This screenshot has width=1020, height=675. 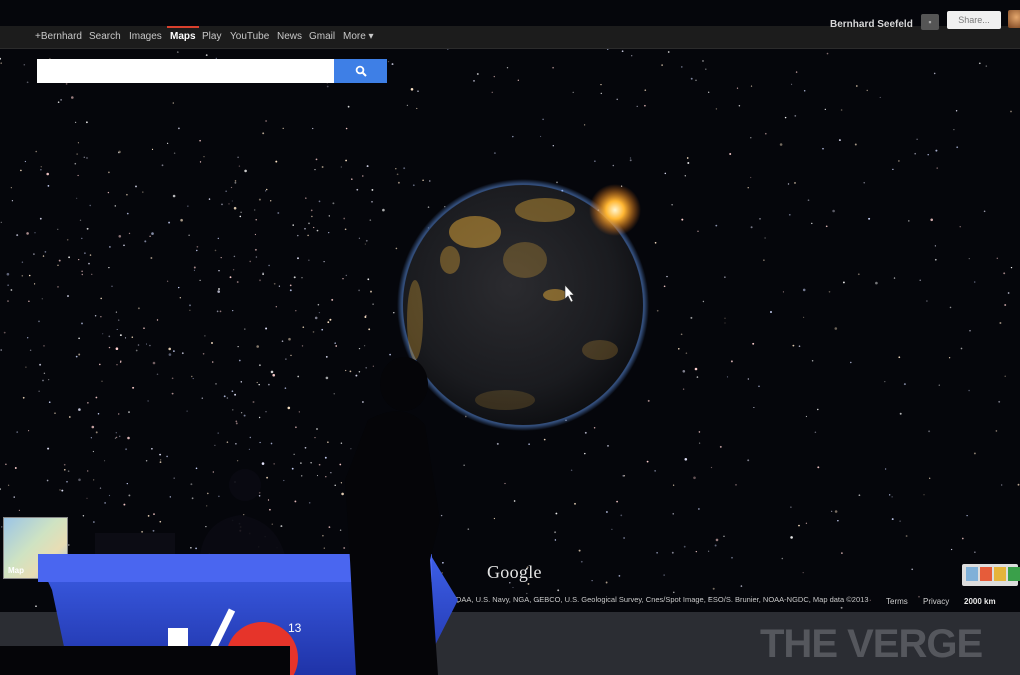 What do you see at coordinates (871, 644) in the screenshot?
I see `watermark: THE VERGE` at bounding box center [871, 644].